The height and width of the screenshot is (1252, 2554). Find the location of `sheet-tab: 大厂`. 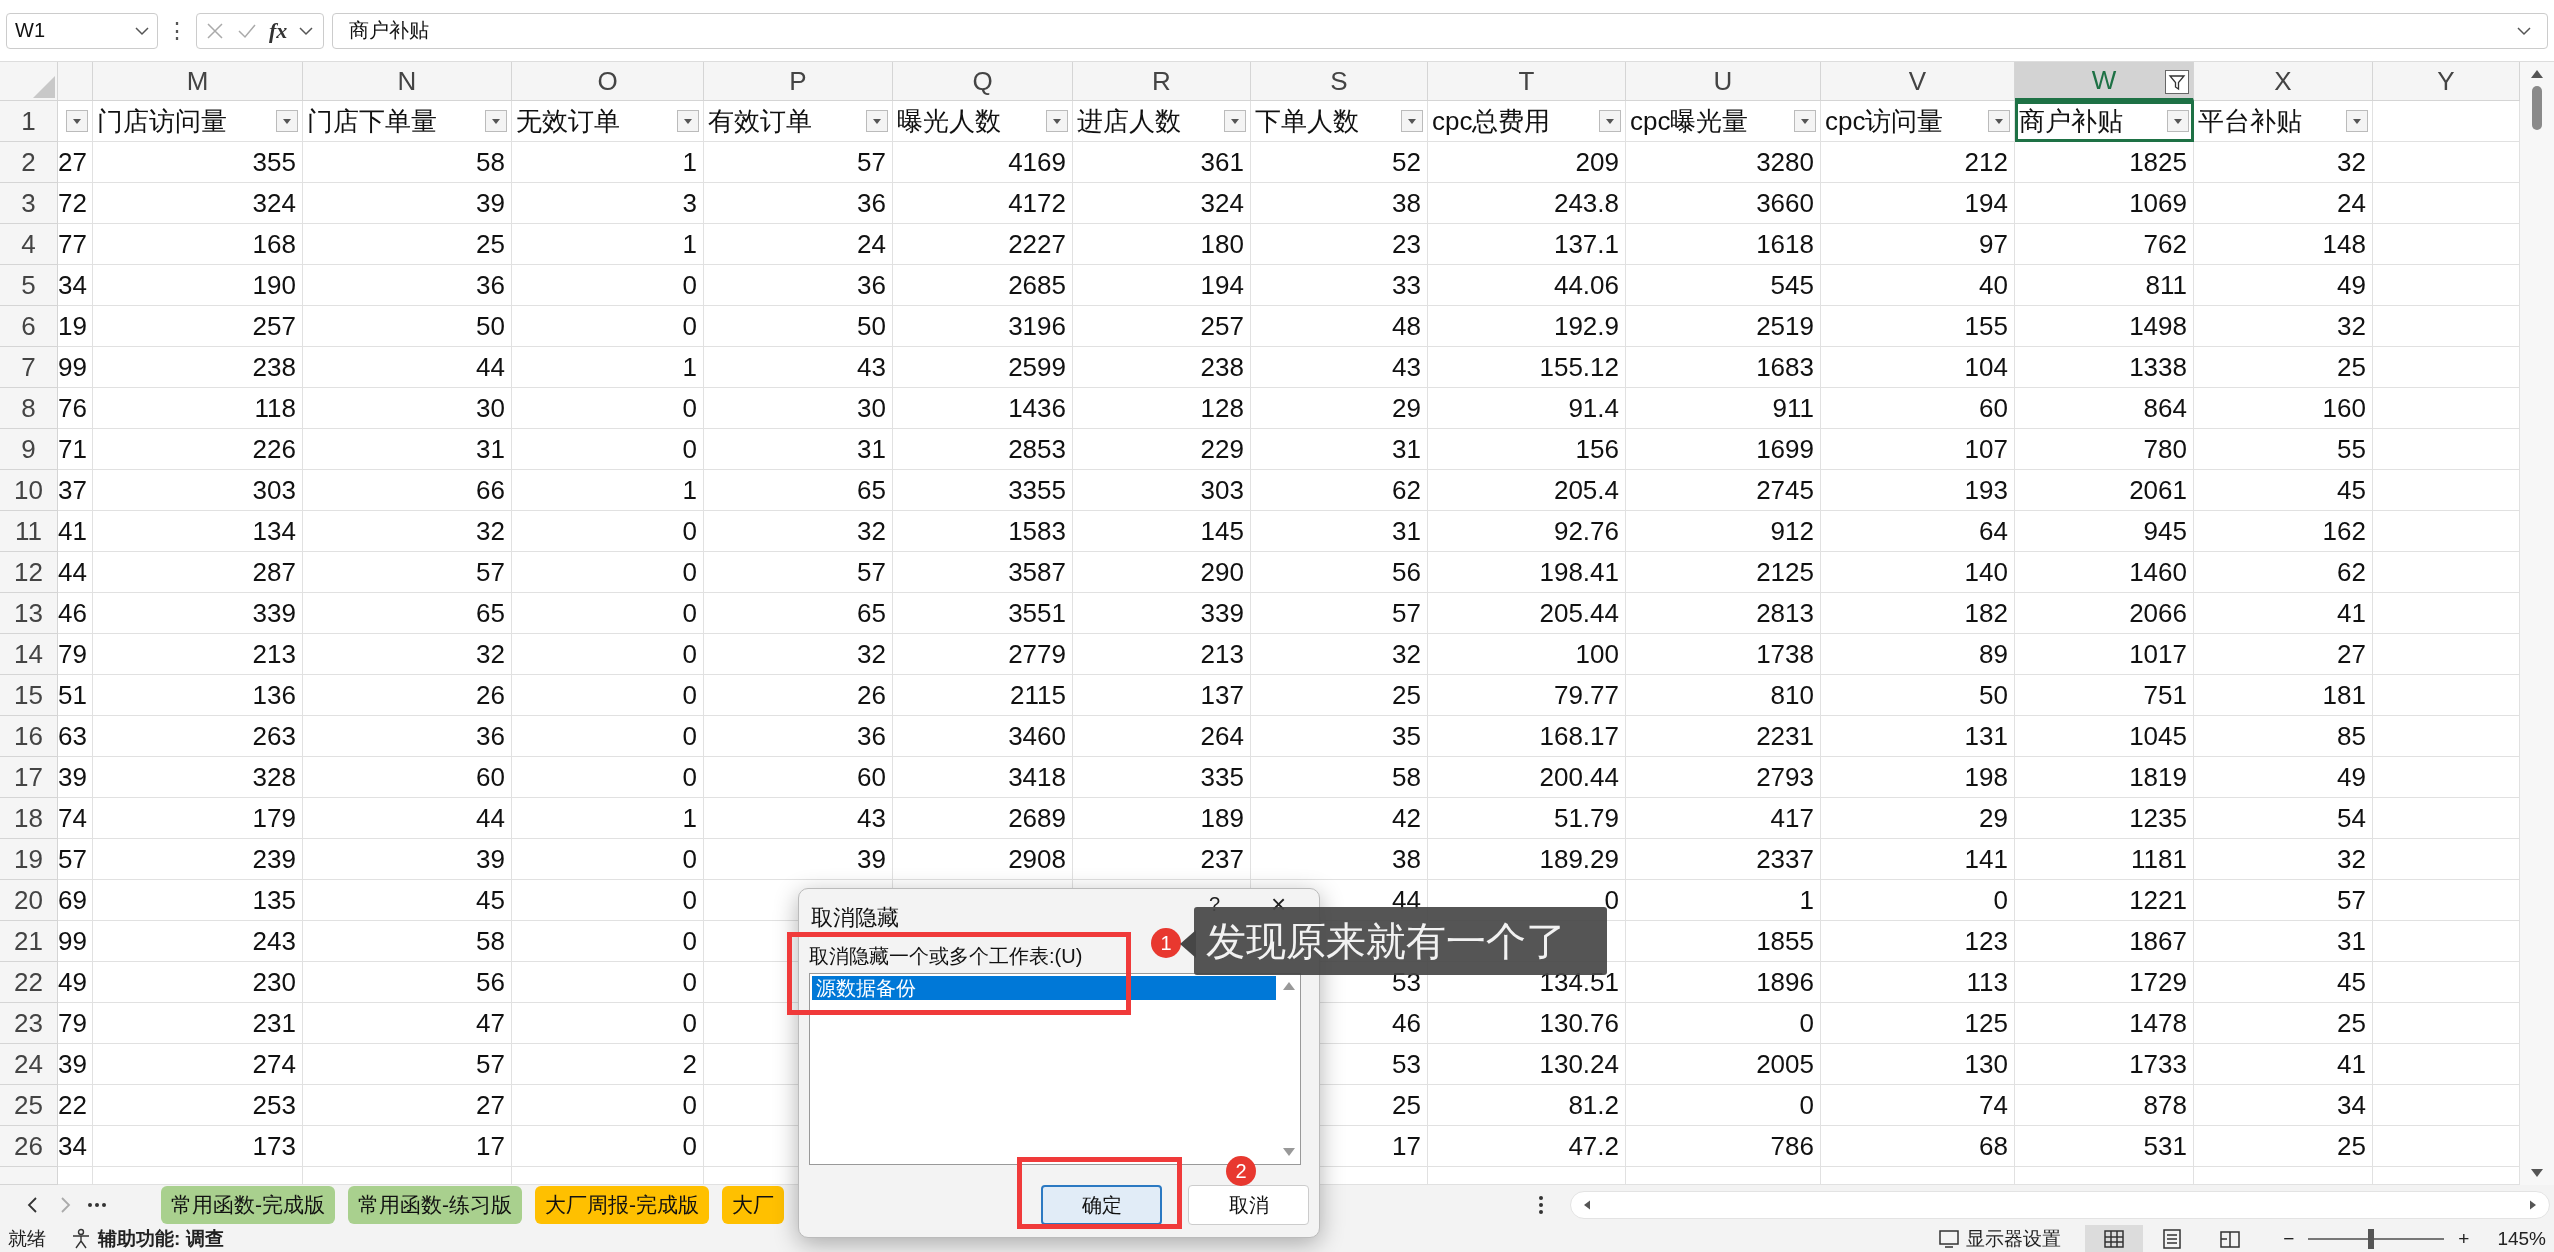

sheet-tab: 大厂 is located at coordinates (753, 1205).